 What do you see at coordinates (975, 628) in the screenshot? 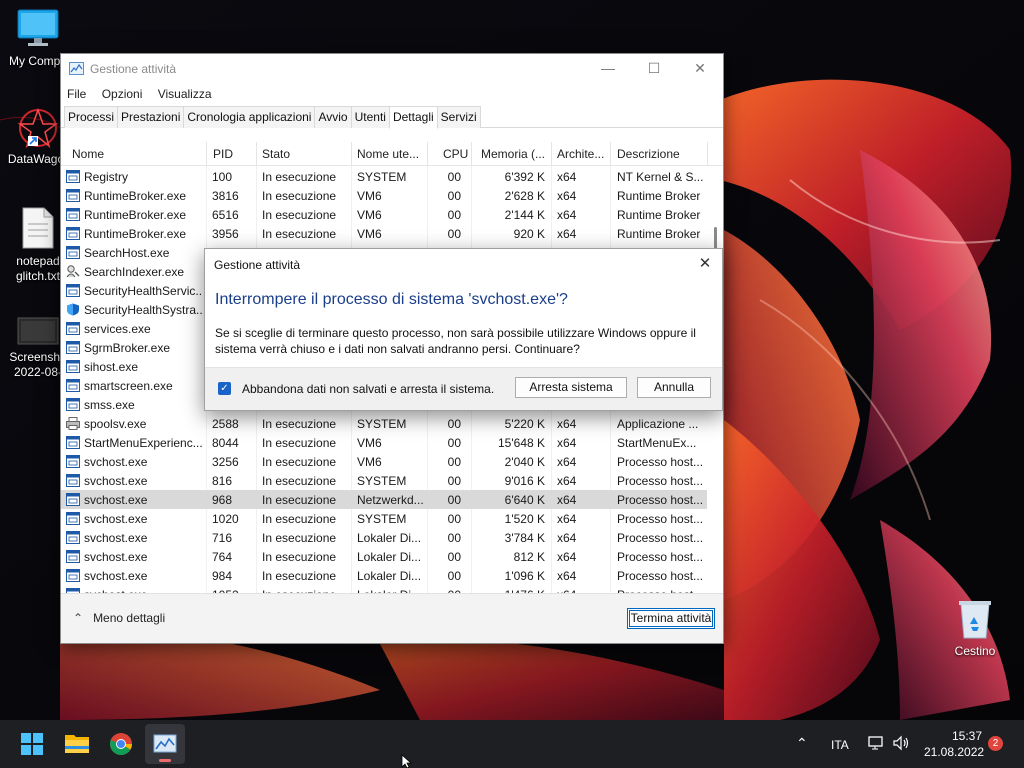
I see `desktop-icon-recycle-bin: Cestino` at bounding box center [975, 628].